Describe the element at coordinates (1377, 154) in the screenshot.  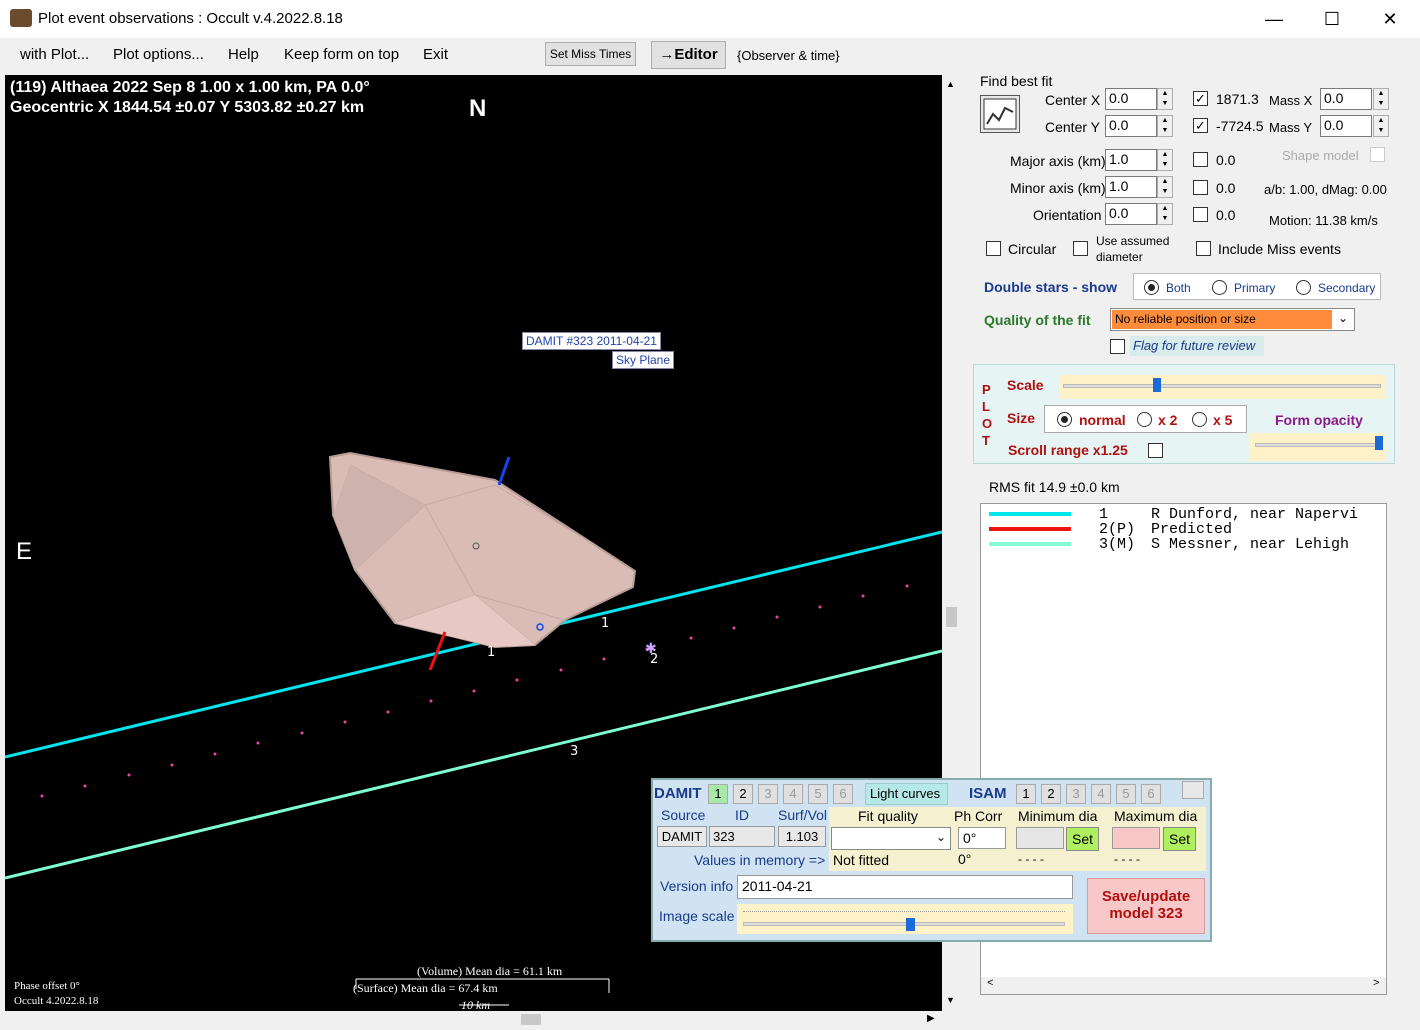
I see `shape-model-checkbox` at that location.